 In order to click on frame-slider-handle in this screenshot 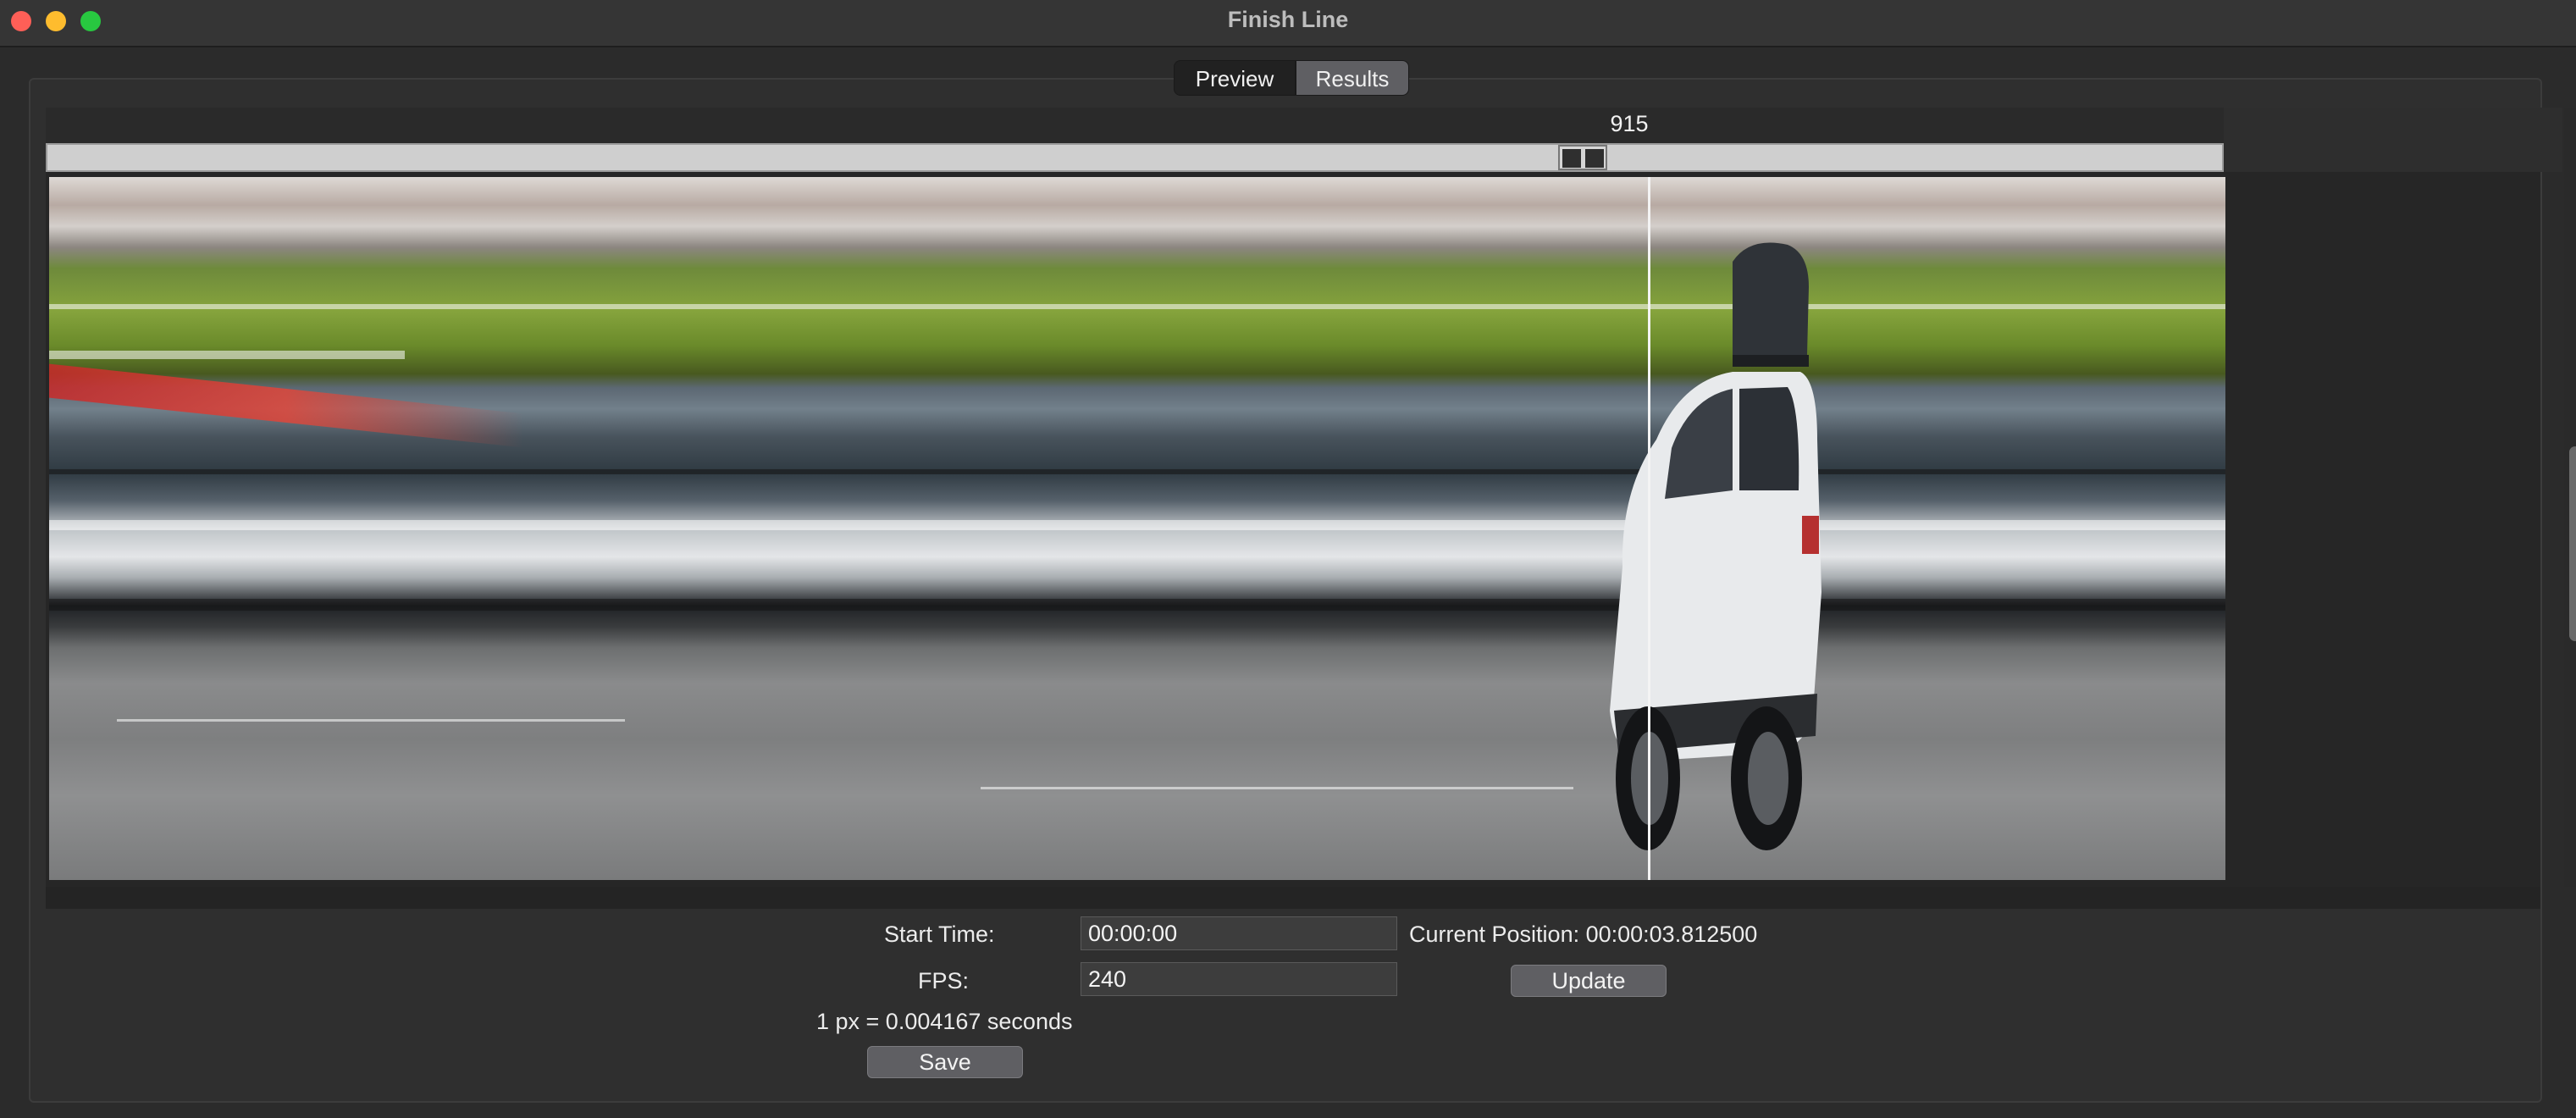, I will do `click(1582, 157)`.